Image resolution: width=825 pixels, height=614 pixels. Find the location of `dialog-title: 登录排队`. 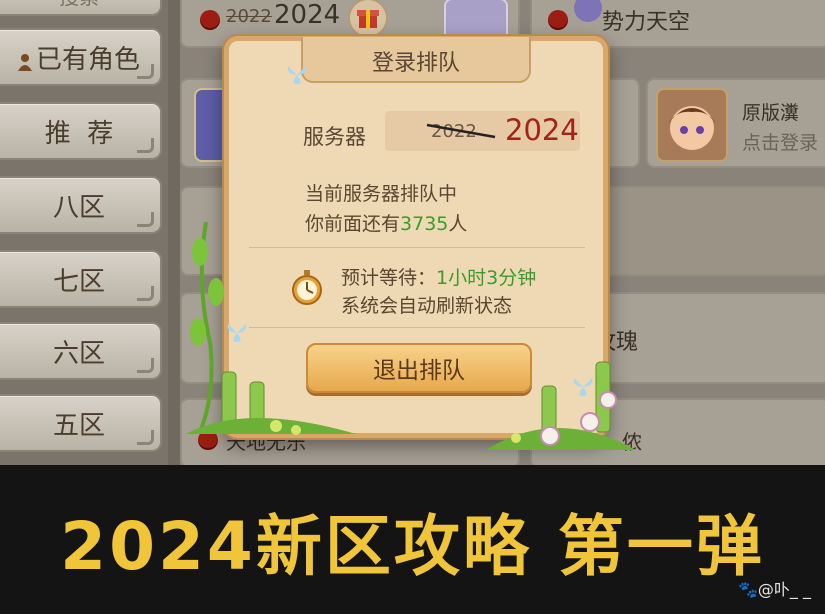

dialog-title: 登录排队 is located at coordinates (415, 63).